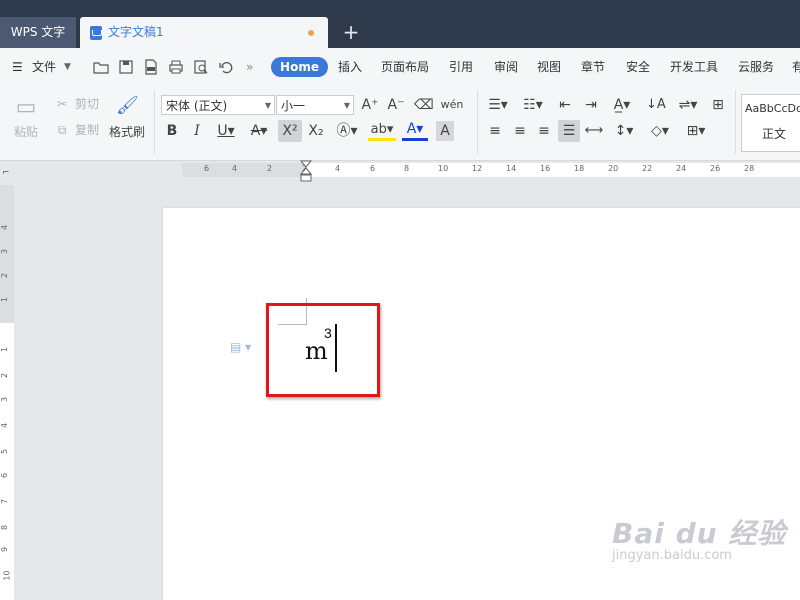 This screenshot has height=600, width=800. What do you see at coordinates (127, 132) in the screenshot?
I see `format-painter-button: 格式刷` at bounding box center [127, 132].